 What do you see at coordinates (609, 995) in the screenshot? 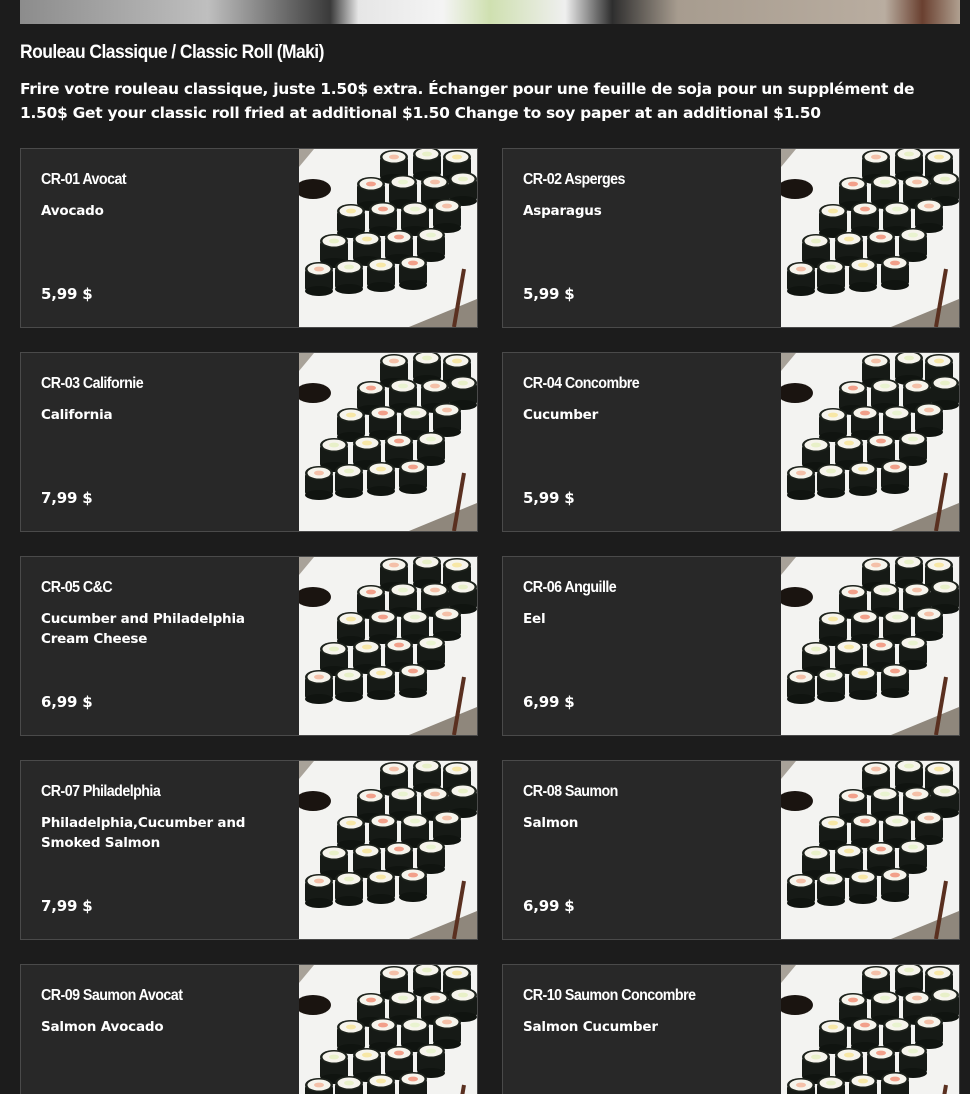
I see `item-name: CR-10 Saumon Concombre` at bounding box center [609, 995].